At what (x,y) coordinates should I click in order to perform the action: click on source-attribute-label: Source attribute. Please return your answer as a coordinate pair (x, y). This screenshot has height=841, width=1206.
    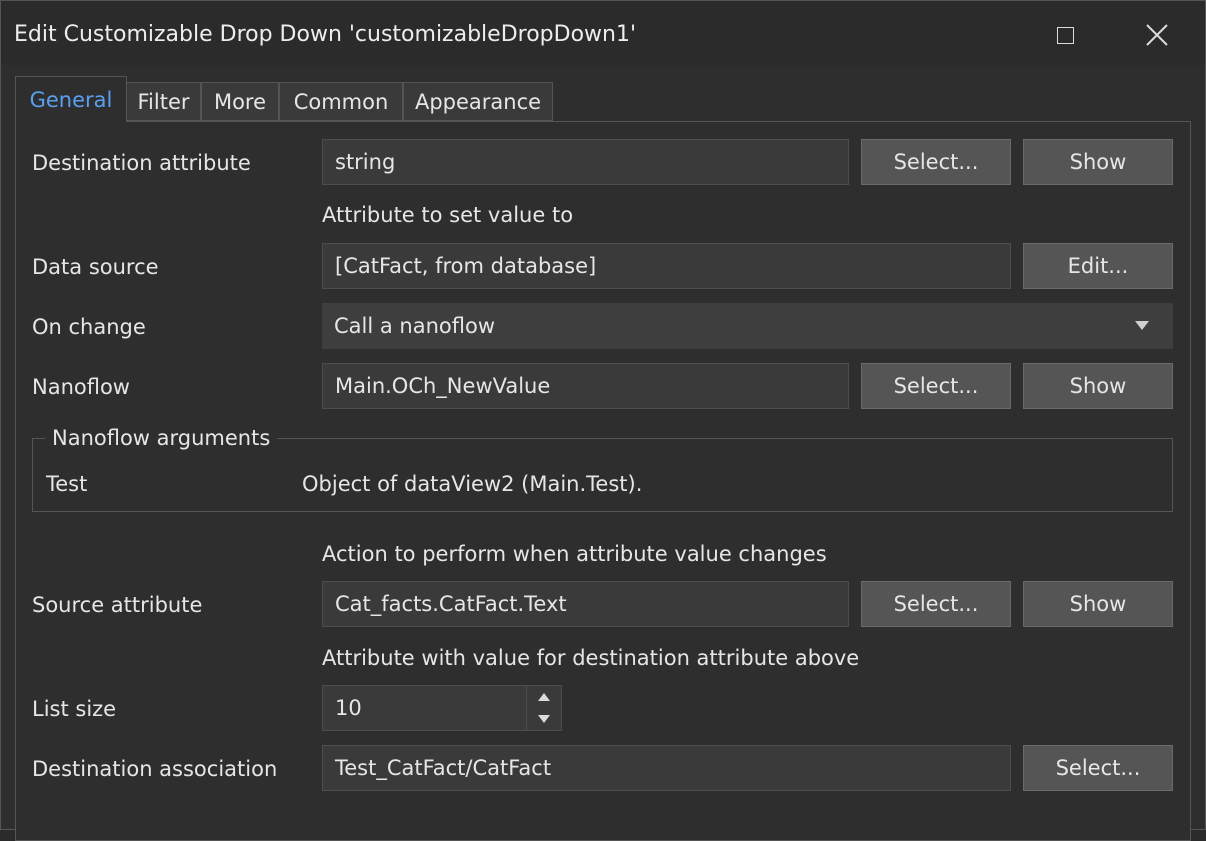
    Looking at the image, I should click on (117, 605).